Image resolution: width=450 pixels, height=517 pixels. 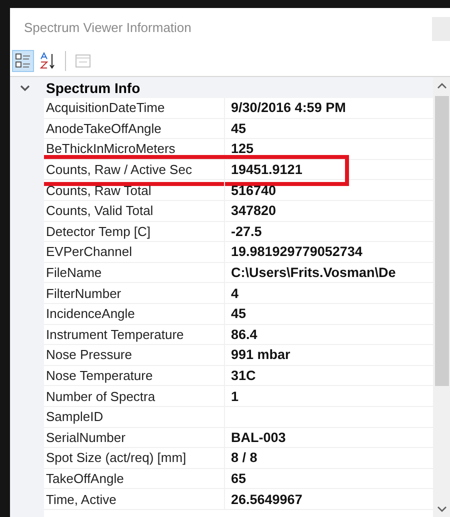 What do you see at coordinates (329, 170) in the screenshot?
I see `property-value: 19451.9121` at bounding box center [329, 170].